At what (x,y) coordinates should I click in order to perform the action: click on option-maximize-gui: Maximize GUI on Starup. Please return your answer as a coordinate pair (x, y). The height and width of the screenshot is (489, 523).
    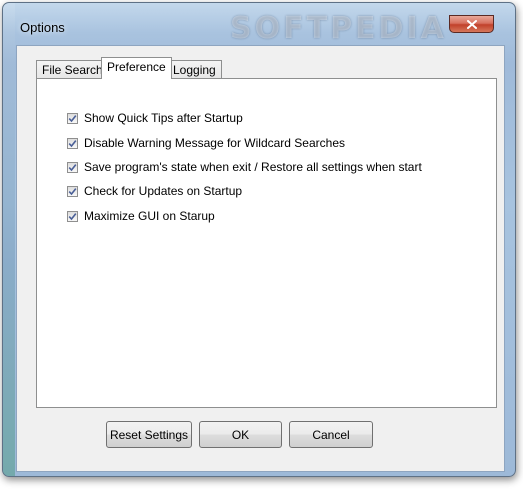
    Looking at the image, I should click on (141, 216).